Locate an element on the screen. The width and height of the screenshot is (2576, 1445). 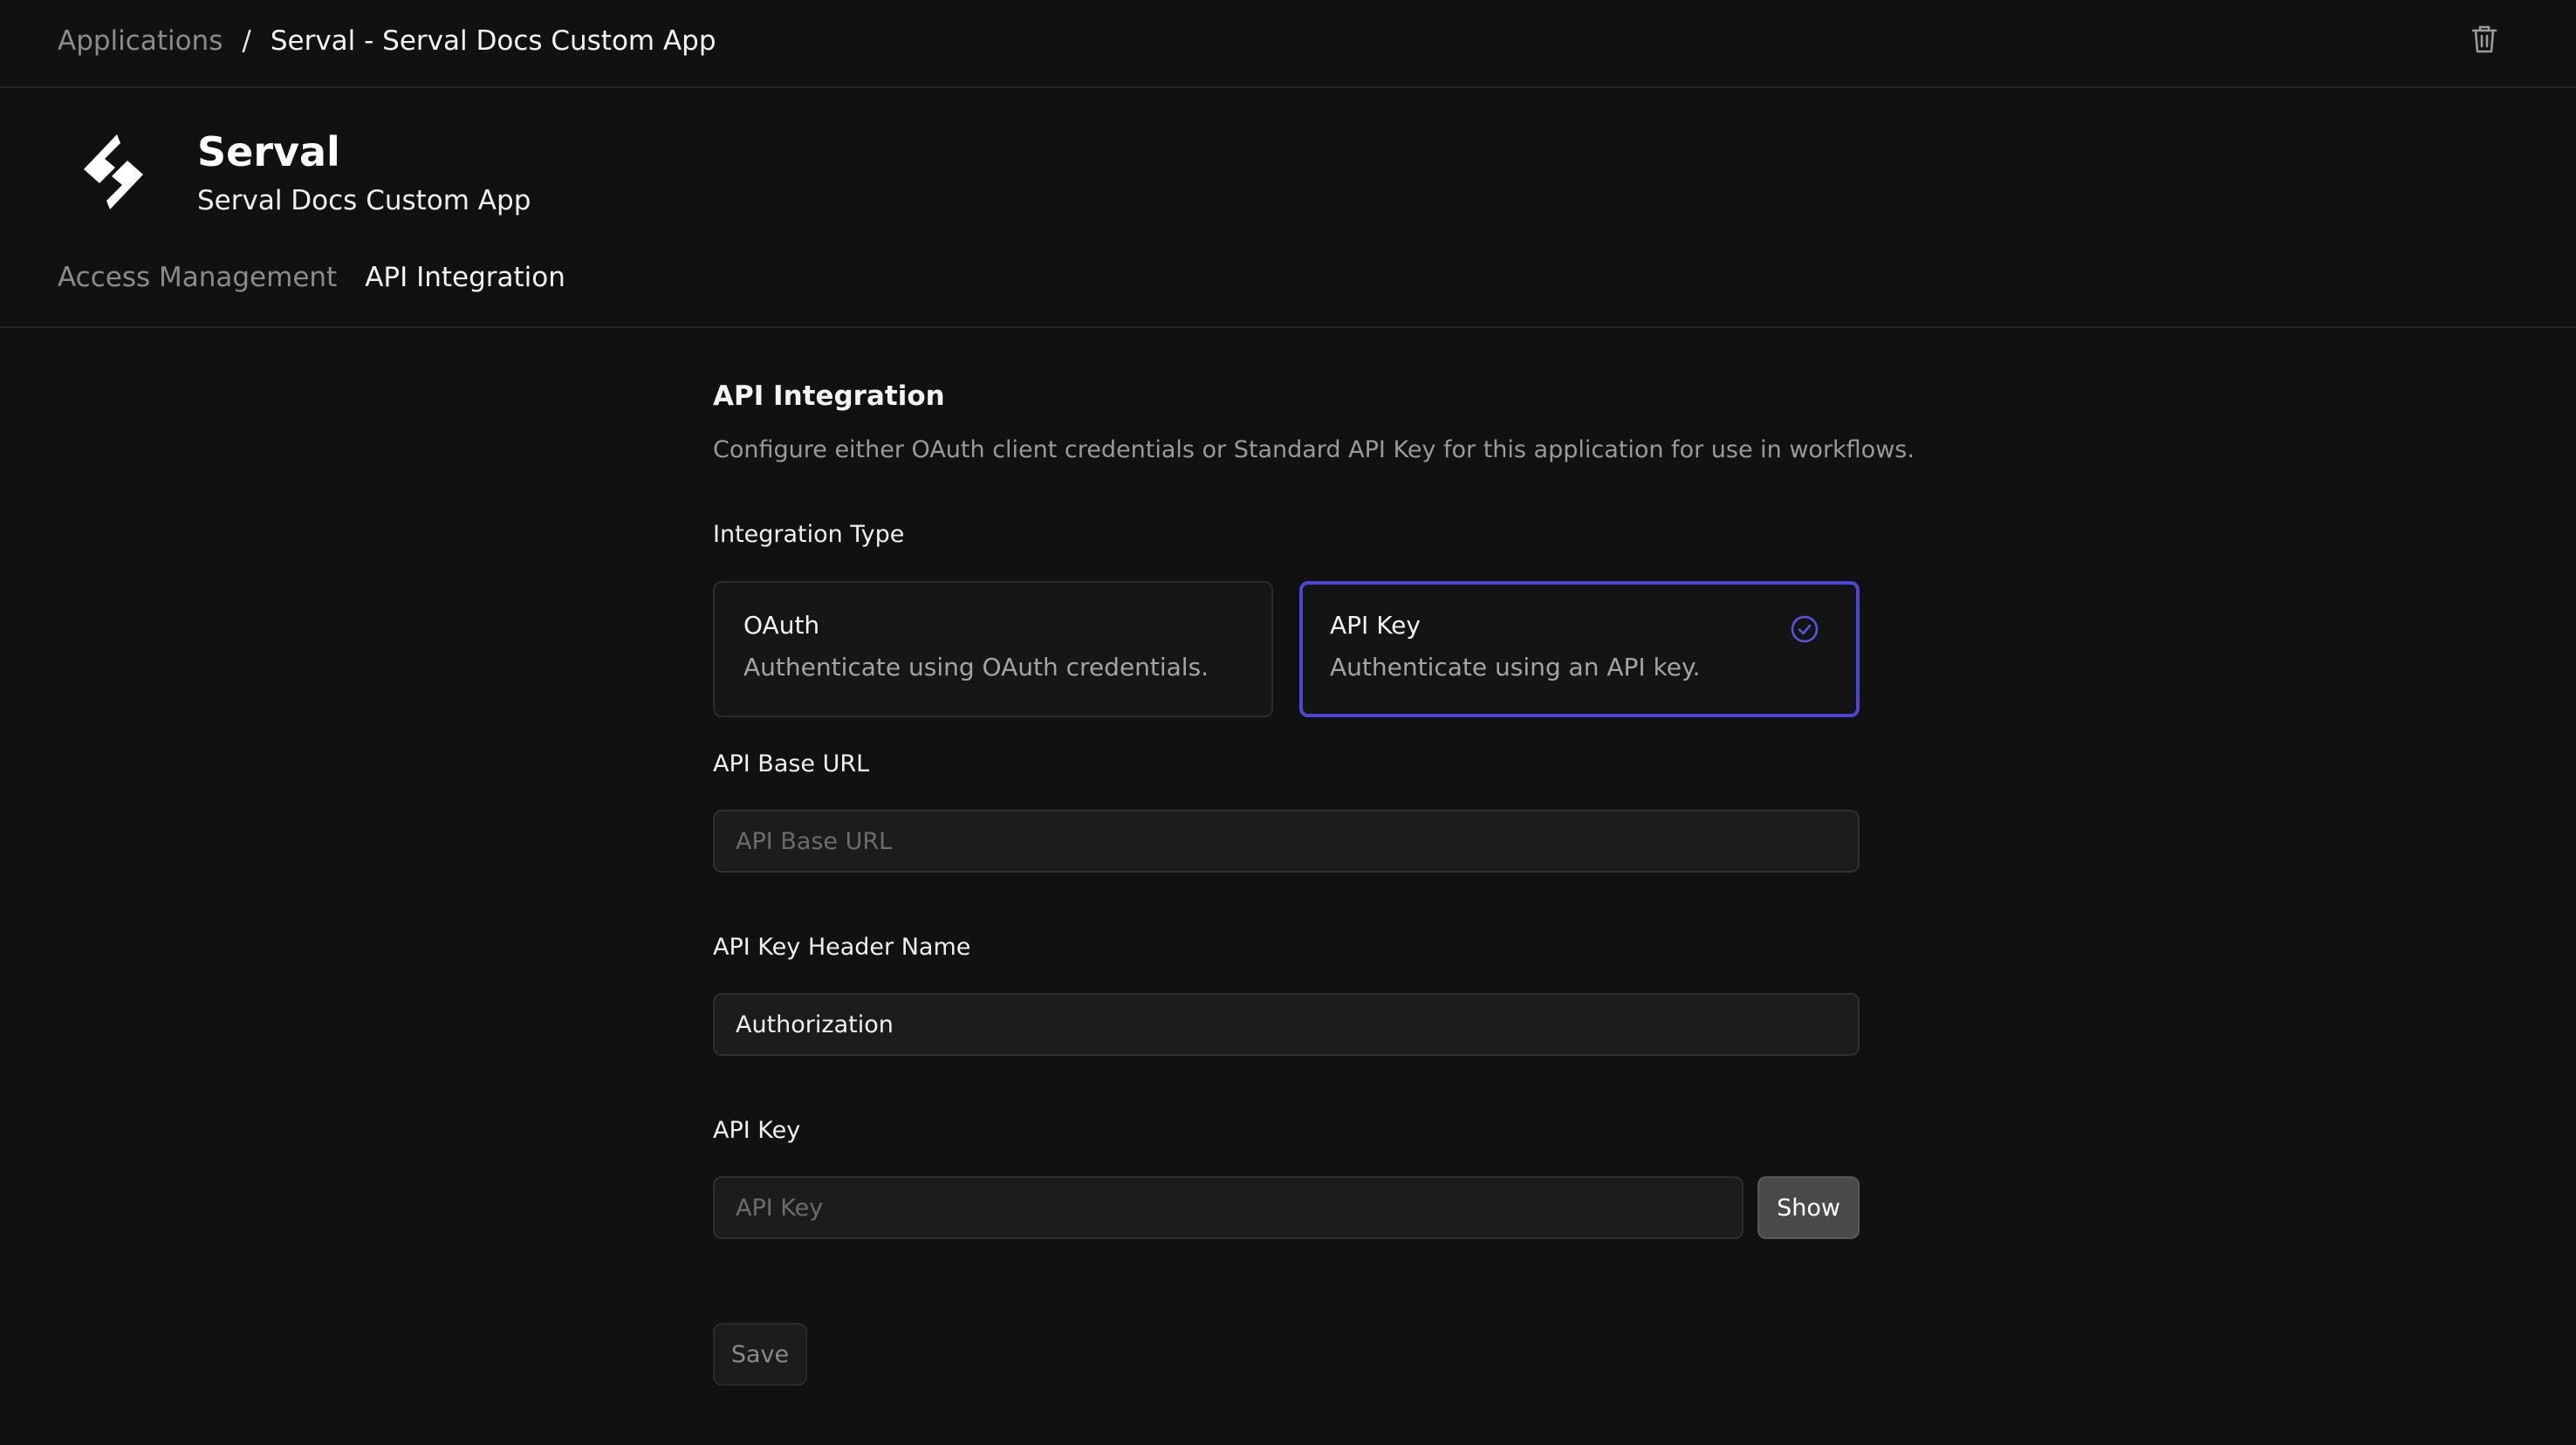
api-key-header-name-label: API Key Header Name is located at coordinates (841, 947).